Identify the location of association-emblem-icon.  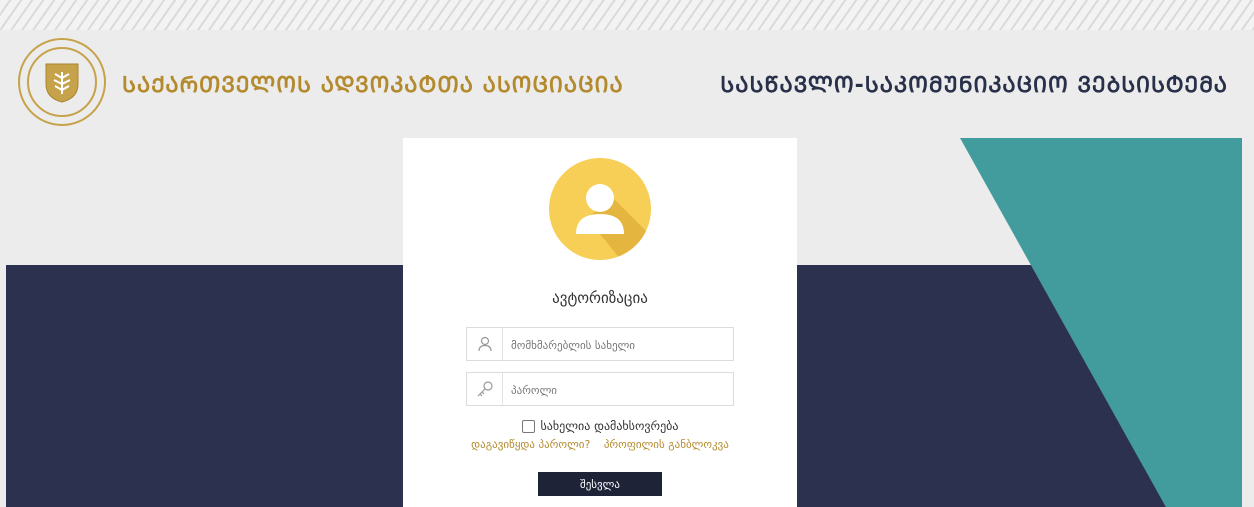
(62, 82).